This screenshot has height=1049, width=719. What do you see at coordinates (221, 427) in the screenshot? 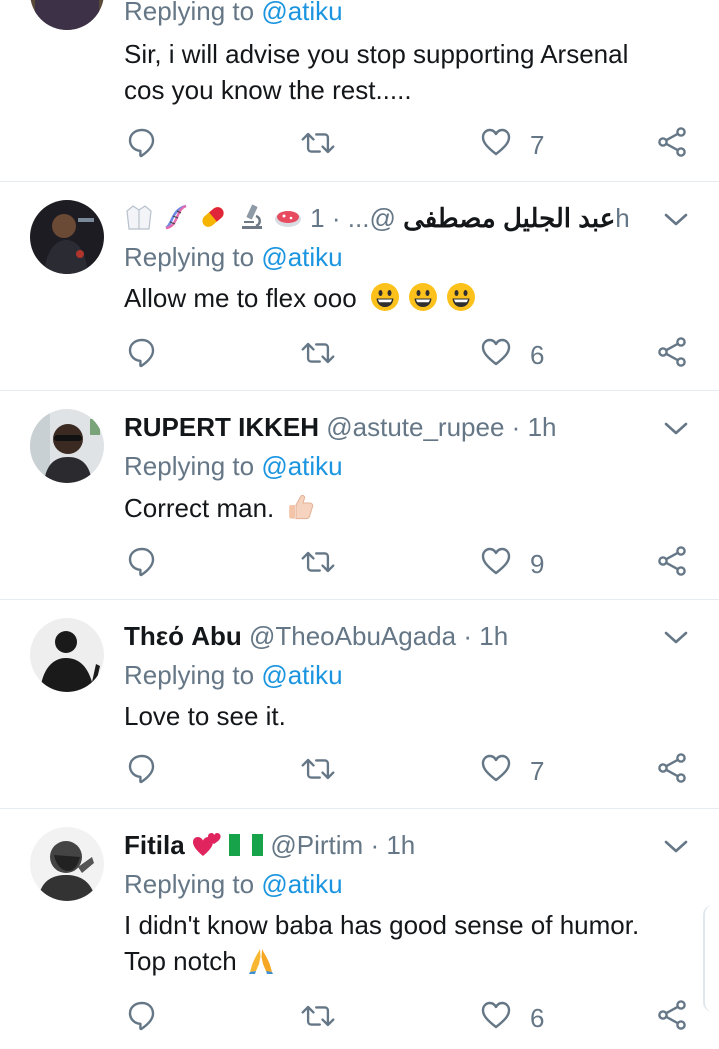
I see `display-name: RUPERT IKKEH` at bounding box center [221, 427].